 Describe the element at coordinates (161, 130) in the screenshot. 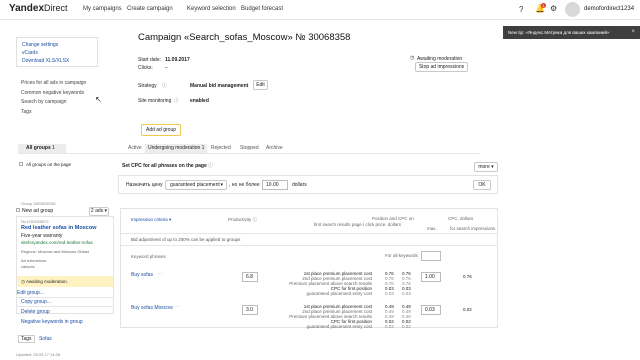

I see `add-ad-group-button: Add ad group` at that location.